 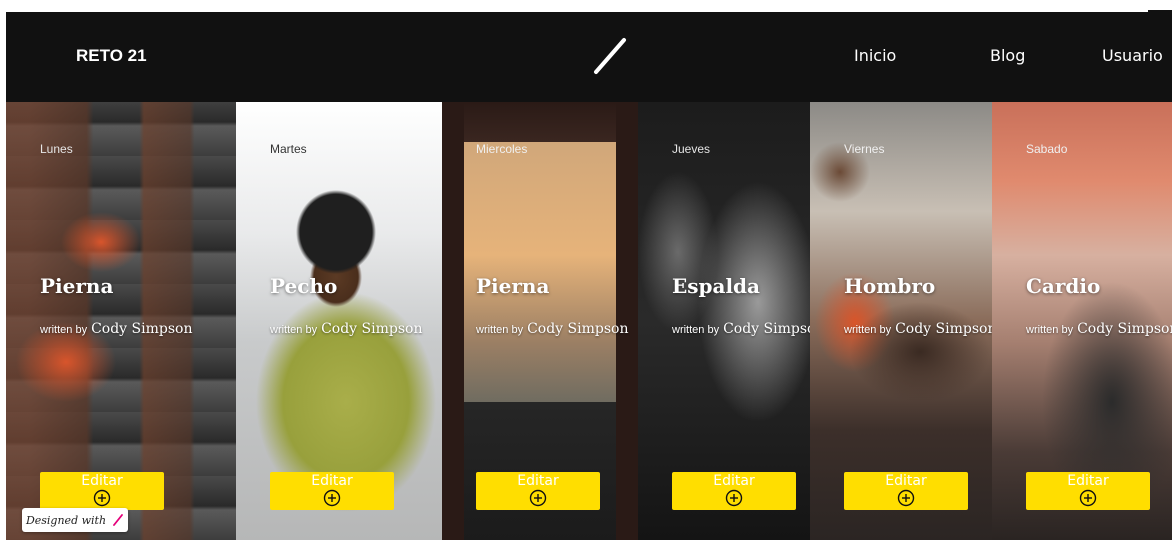 I want to click on card-day: Jueves, so click(x=691, y=149).